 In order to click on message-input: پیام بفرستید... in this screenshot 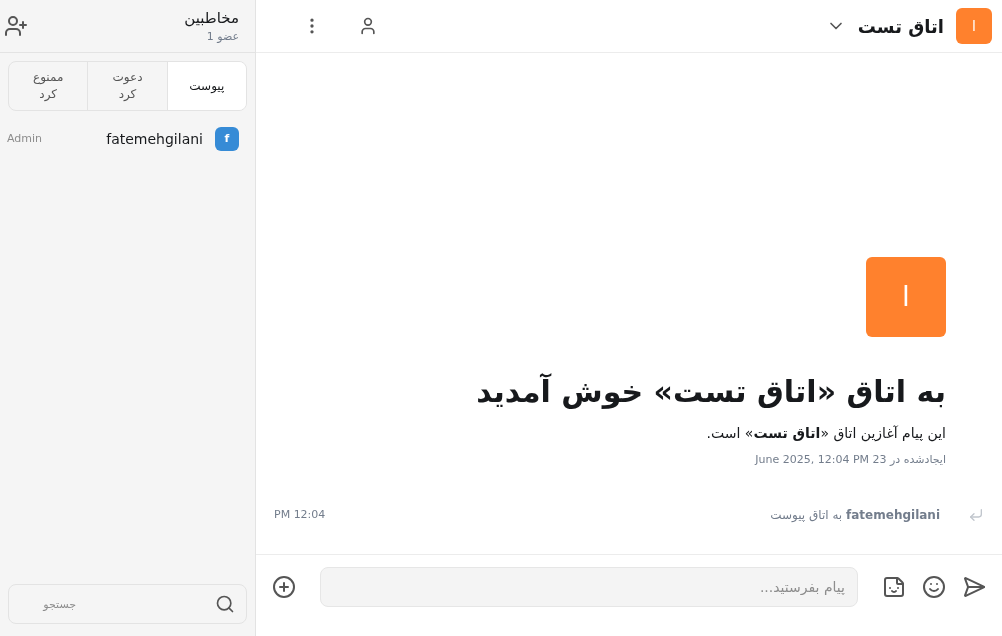, I will do `click(589, 586)`.